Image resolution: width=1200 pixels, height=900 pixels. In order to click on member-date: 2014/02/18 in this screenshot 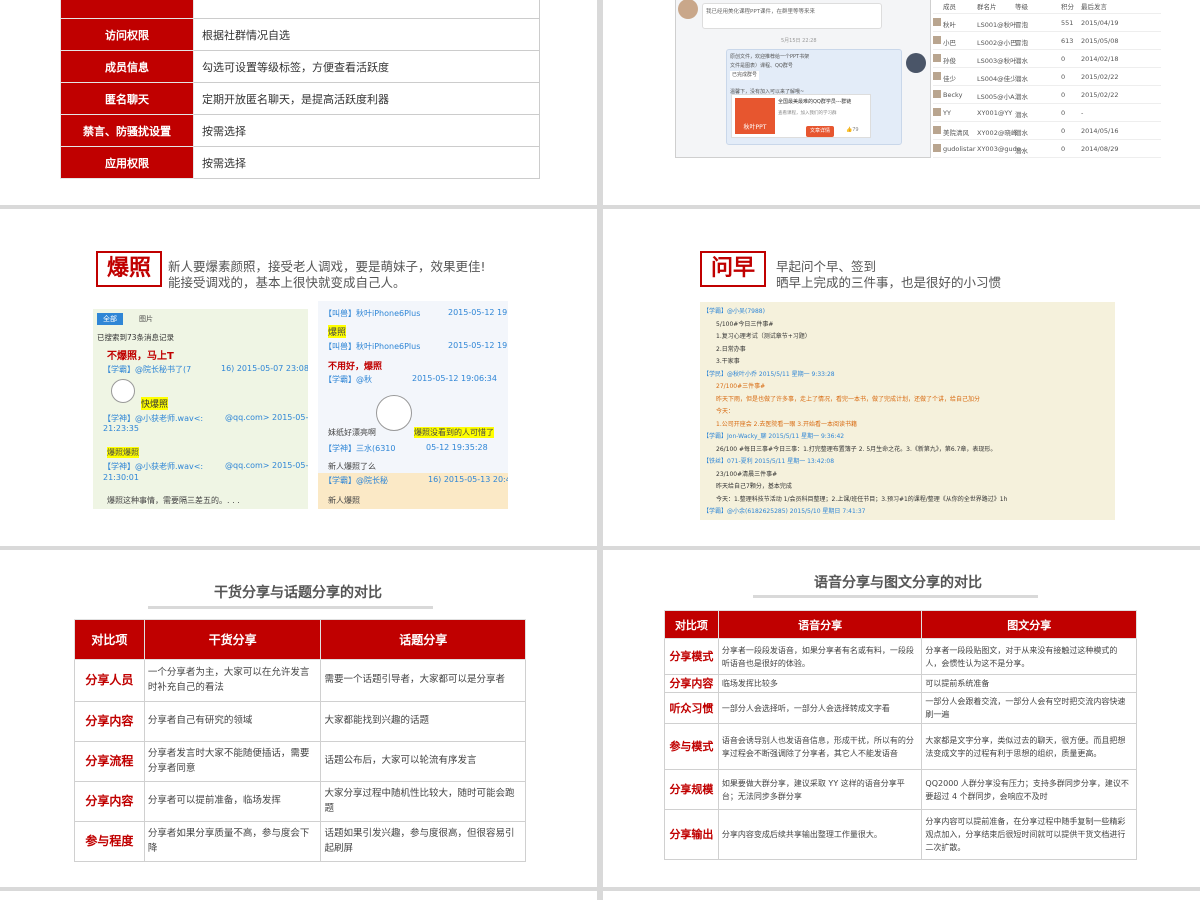, I will do `click(1100, 59)`.